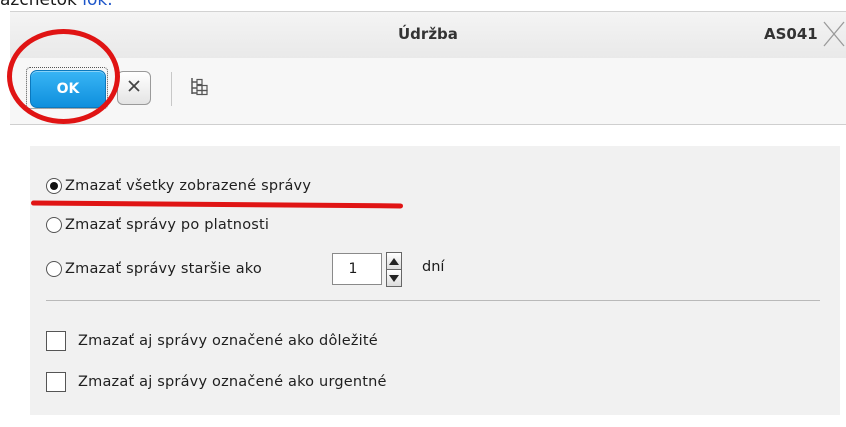 This screenshot has width=846, height=427. I want to click on caption-text: azčnetok, so click(38, 5).